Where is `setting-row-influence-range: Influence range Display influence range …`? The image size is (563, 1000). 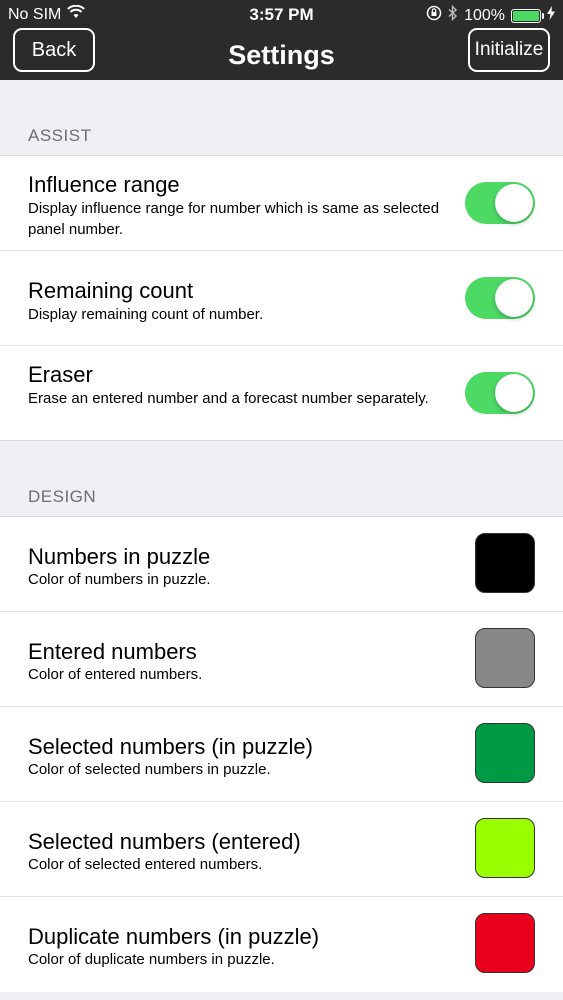
setting-row-influence-range: Influence range Display influence range … is located at coordinates (281, 203).